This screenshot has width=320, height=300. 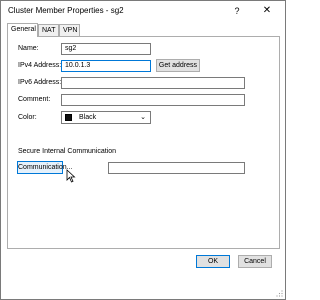 I want to click on mouse-pointer-icon, so click(x=71, y=176).